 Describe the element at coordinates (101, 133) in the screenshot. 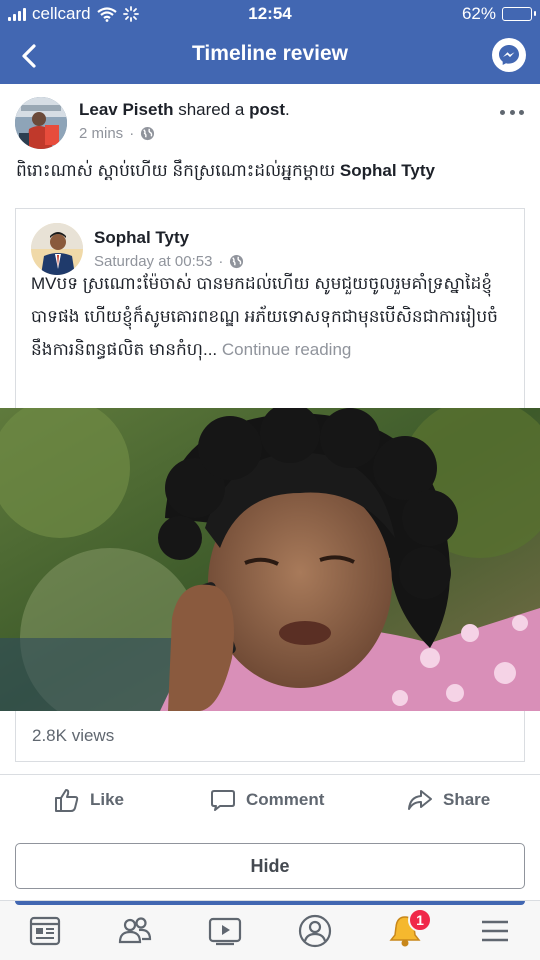

I see `post-time: 2 mins` at that location.